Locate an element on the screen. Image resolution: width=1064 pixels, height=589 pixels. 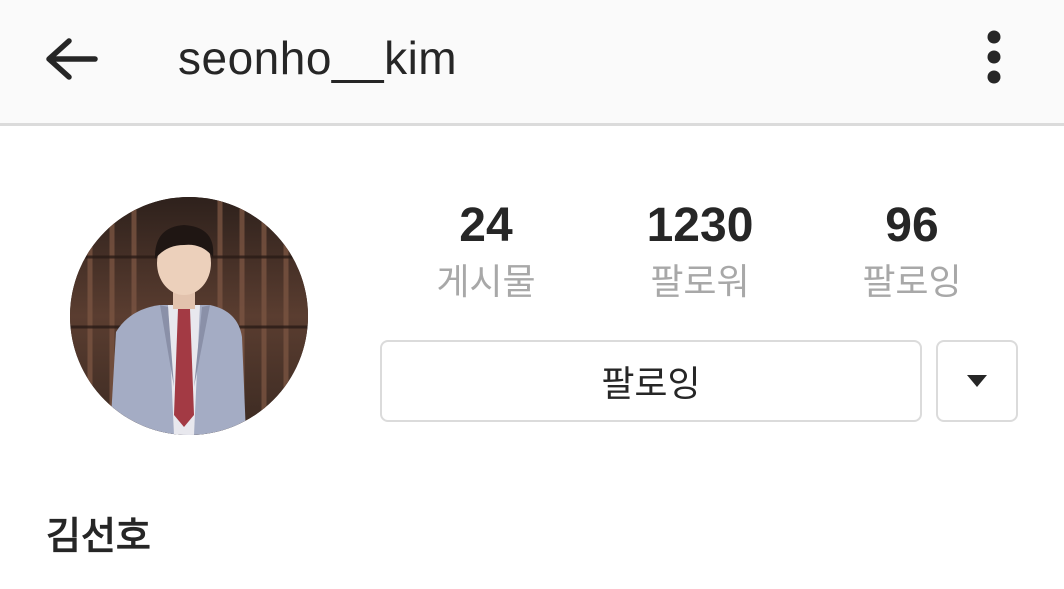
triangle-down-icon is located at coordinates (977, 381).